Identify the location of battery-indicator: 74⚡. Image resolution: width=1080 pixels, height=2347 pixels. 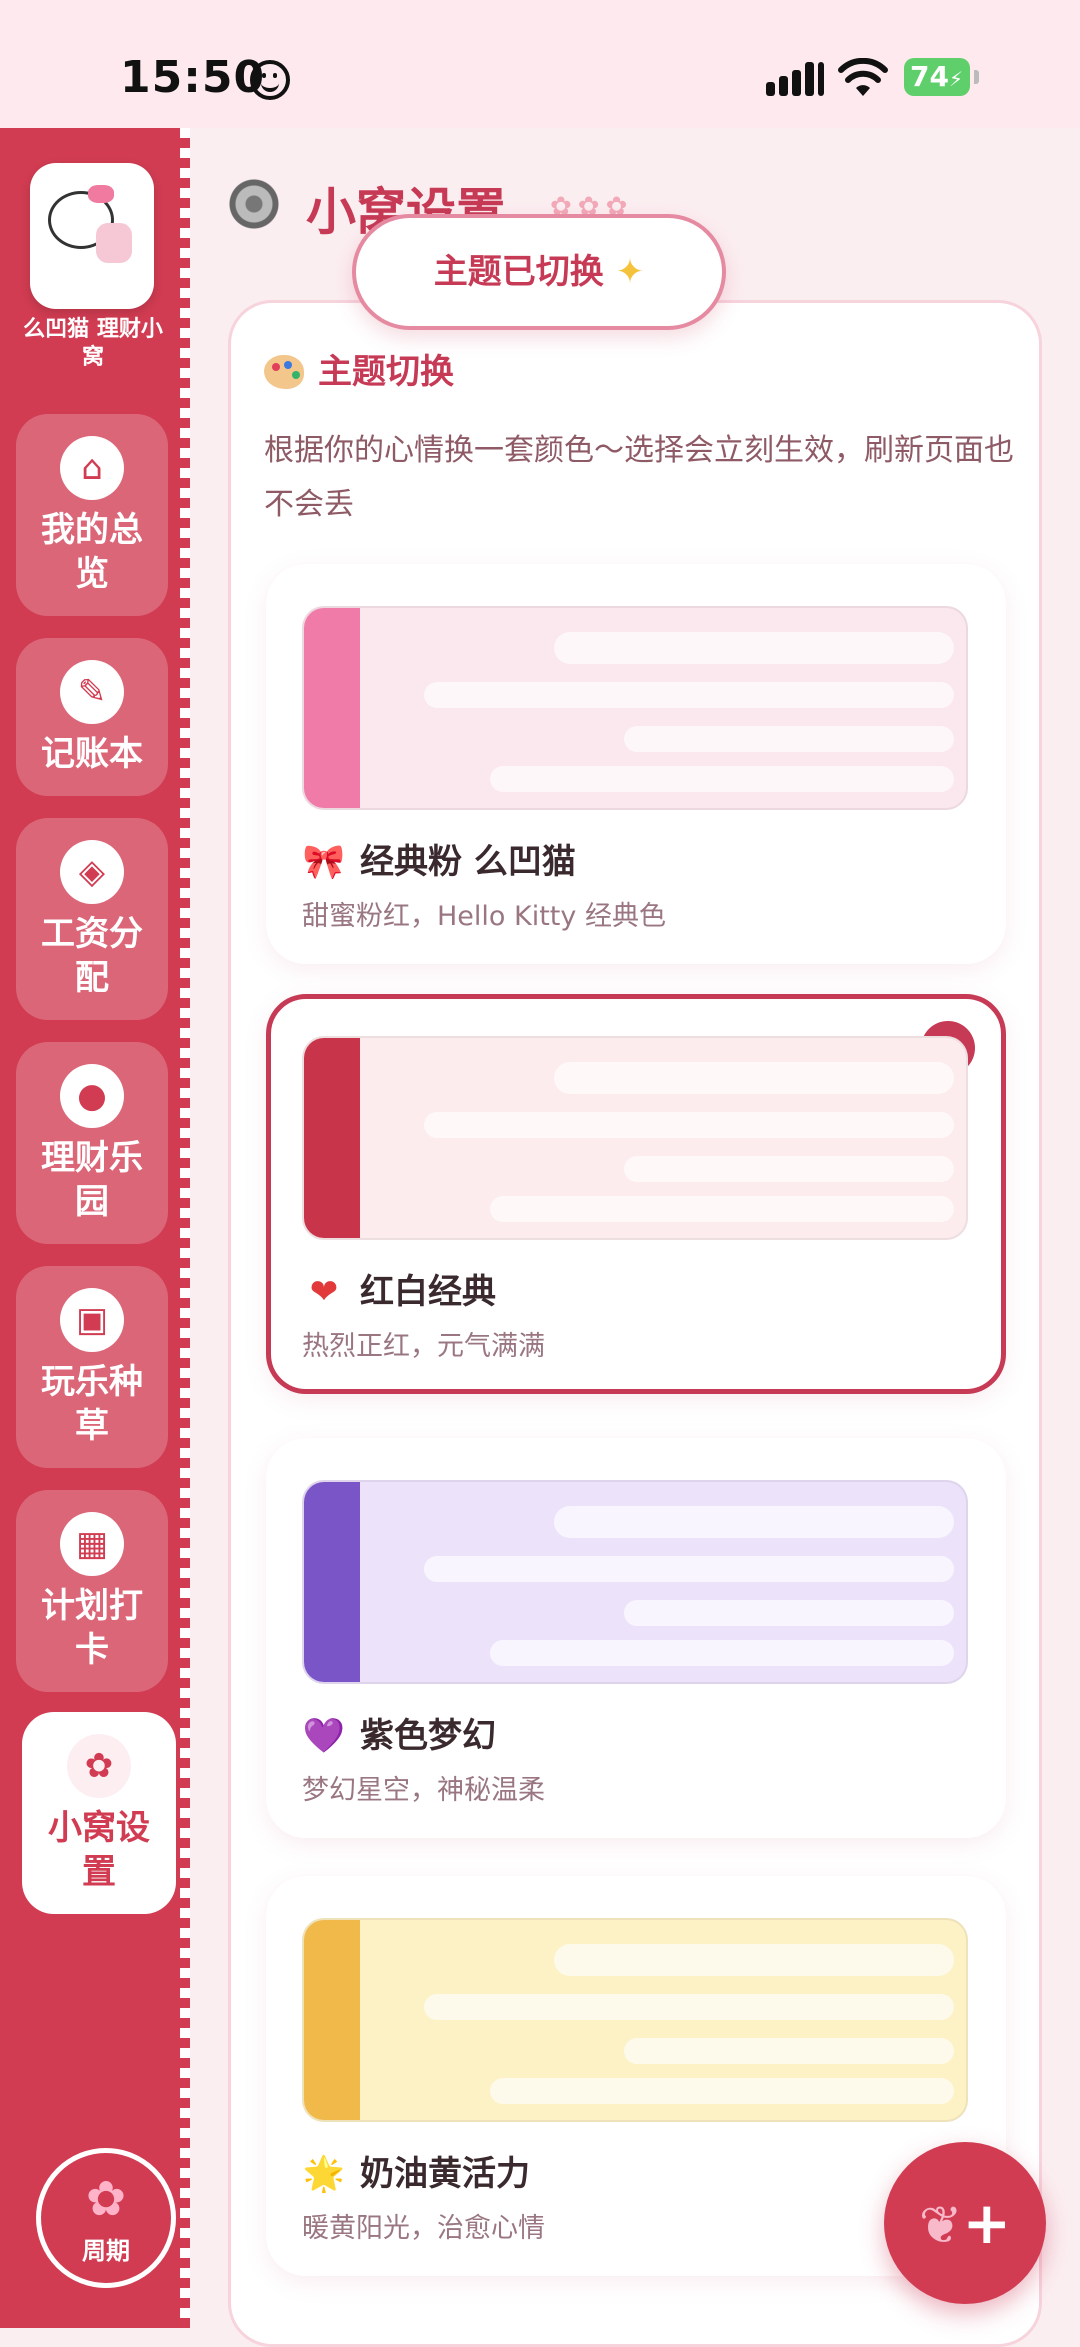
(937, 77).